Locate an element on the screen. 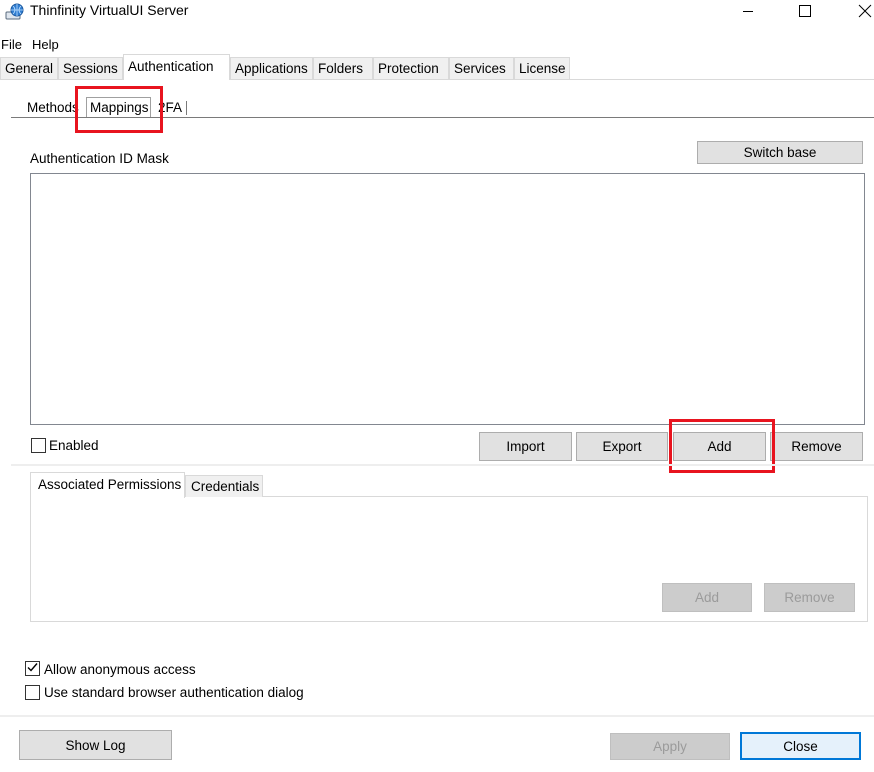 This screenshot has width=874, height=772. enabled-checkbox is located at coordinates (38, 445).